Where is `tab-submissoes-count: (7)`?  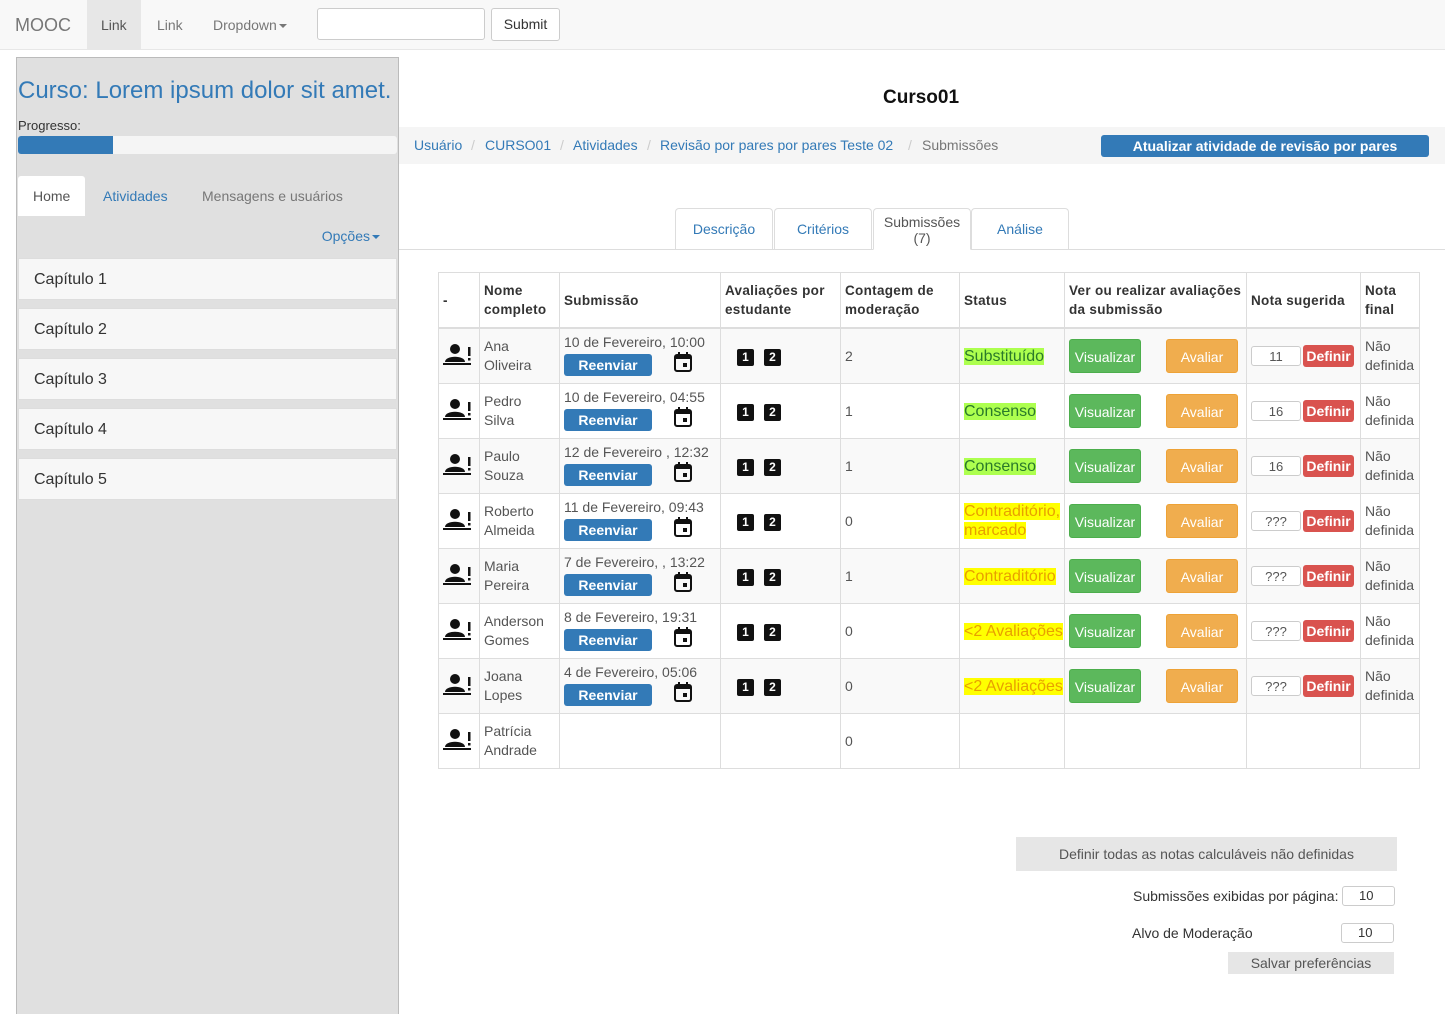 tab-submissoes-count: (7) is located at coordinates (922, 238).